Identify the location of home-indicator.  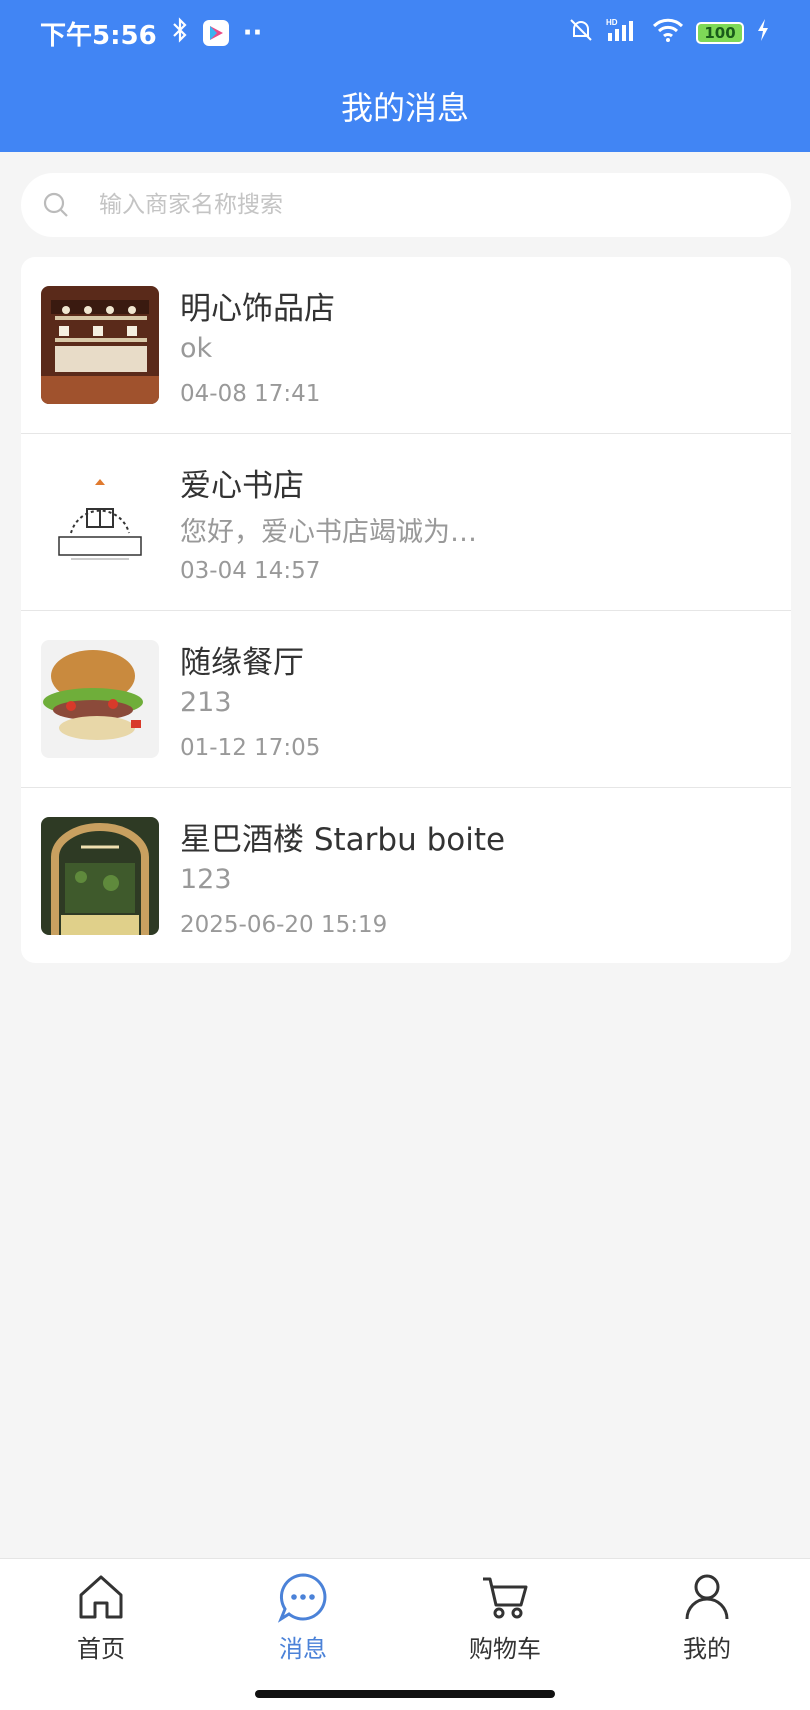
(405, 1694).